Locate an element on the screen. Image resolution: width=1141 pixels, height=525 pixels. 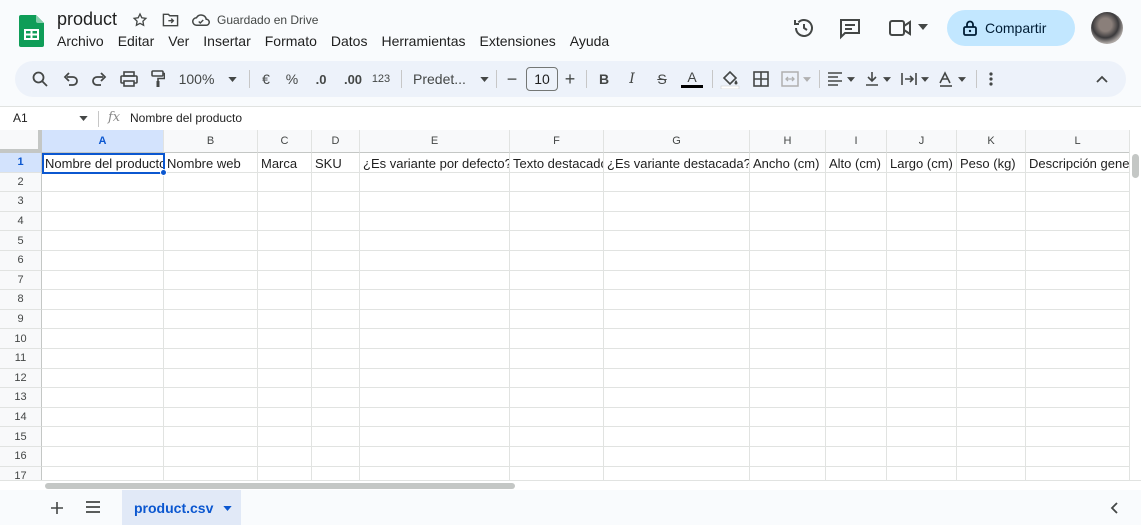
row-header-8: 8 is located at coordinates (21, 300).